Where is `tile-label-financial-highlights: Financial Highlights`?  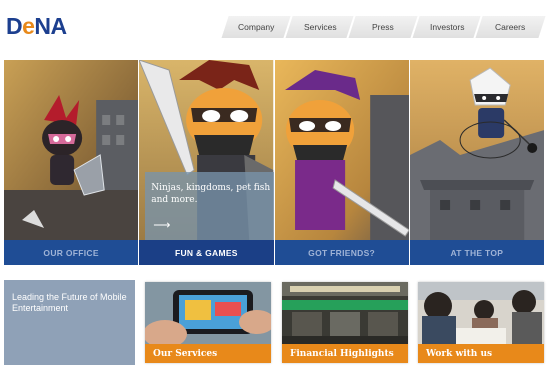
tile-label-financial-highlights: Financial Highlights is located at coordinates (345, 353).